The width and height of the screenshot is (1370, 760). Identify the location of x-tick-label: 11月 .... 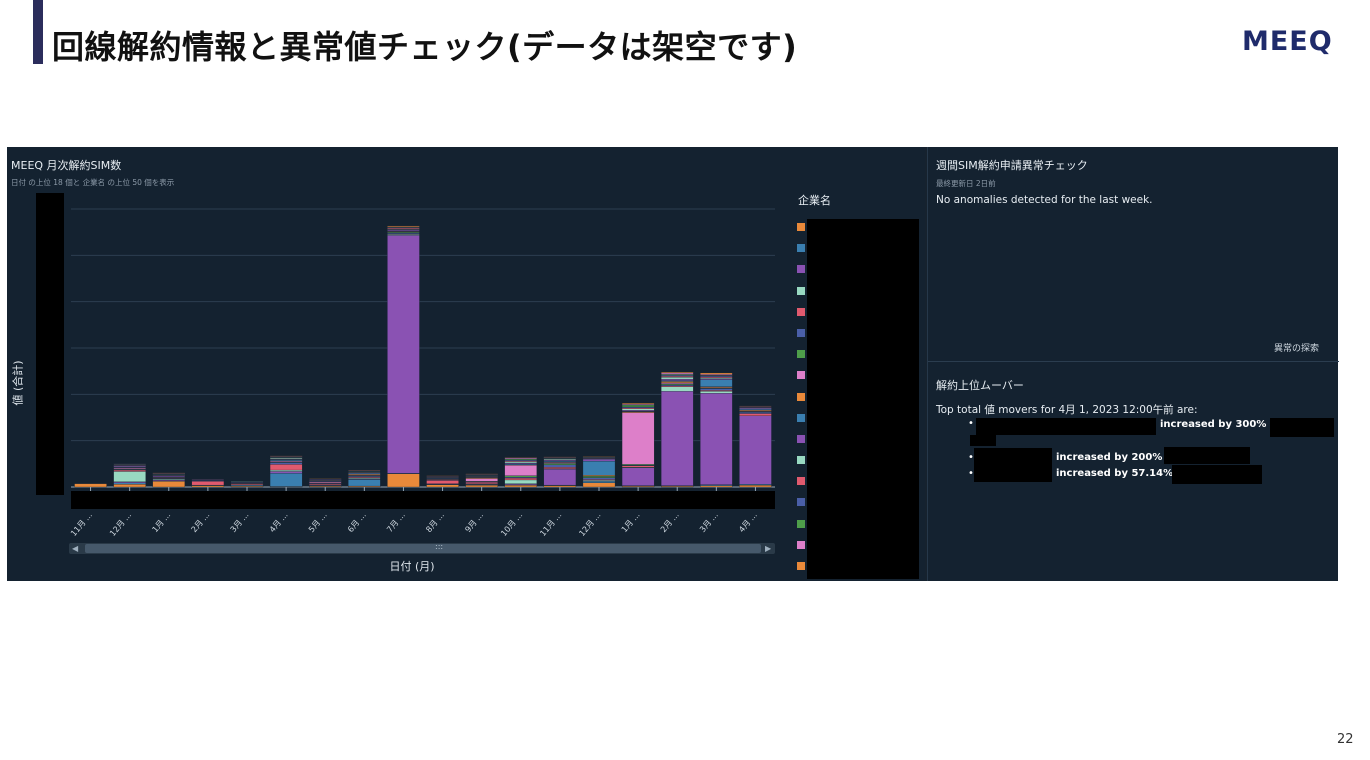
(550, 525).